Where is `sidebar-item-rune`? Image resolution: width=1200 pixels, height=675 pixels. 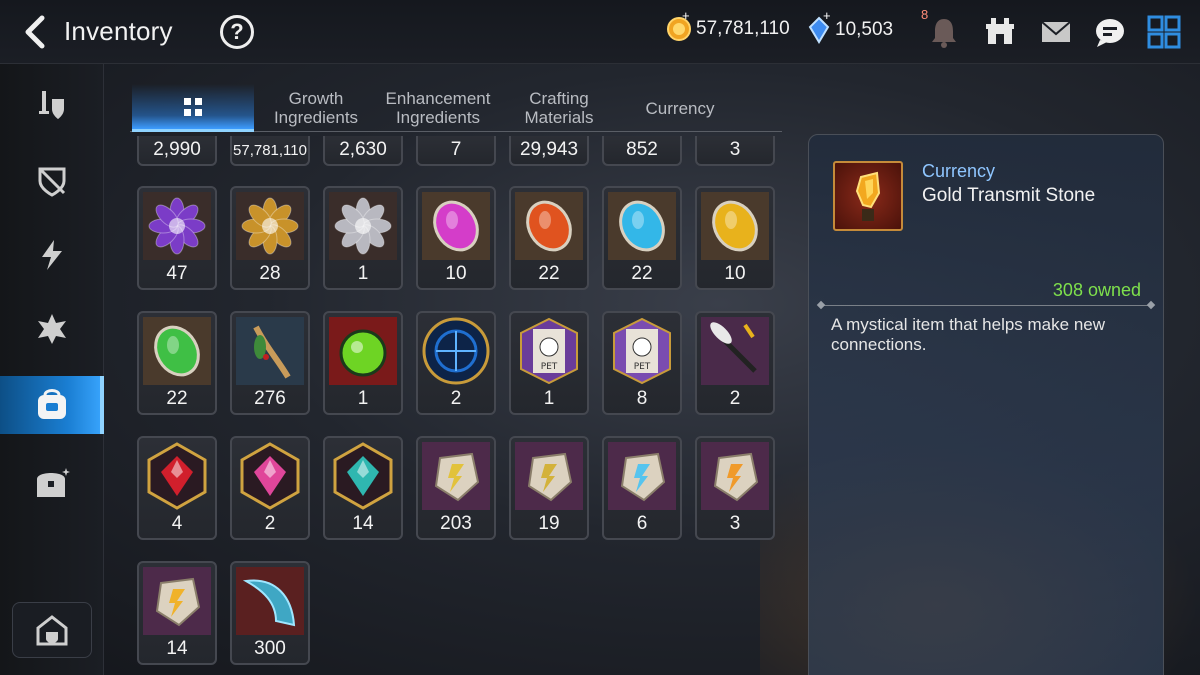 sidebar-item-rune is located at coordinates (52, 329).